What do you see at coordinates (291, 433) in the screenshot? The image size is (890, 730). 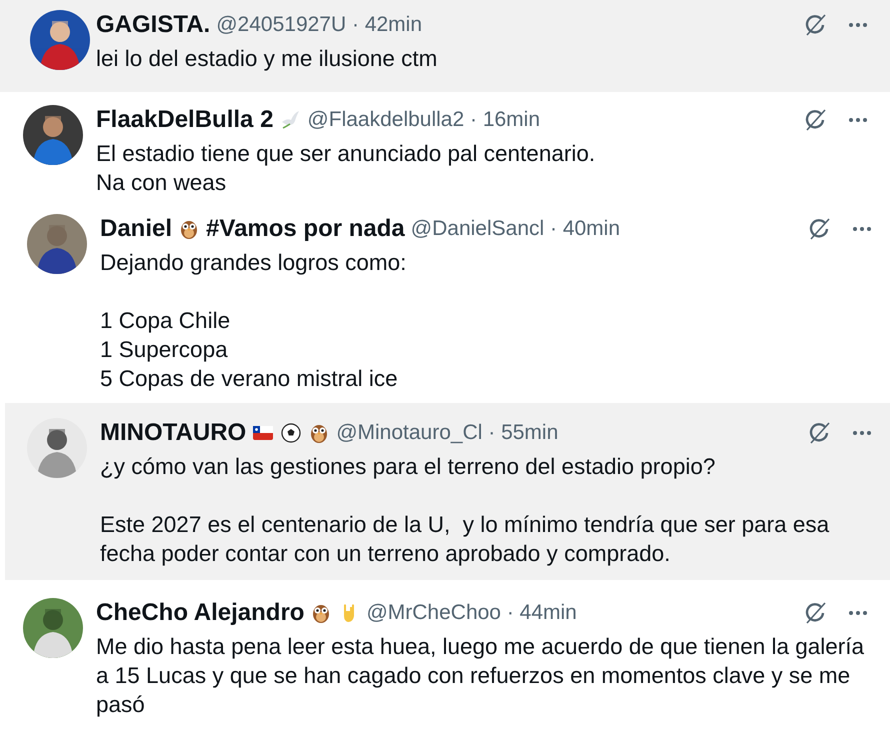 I see `soccer-ball-icon` at bounding box center [291, 433].